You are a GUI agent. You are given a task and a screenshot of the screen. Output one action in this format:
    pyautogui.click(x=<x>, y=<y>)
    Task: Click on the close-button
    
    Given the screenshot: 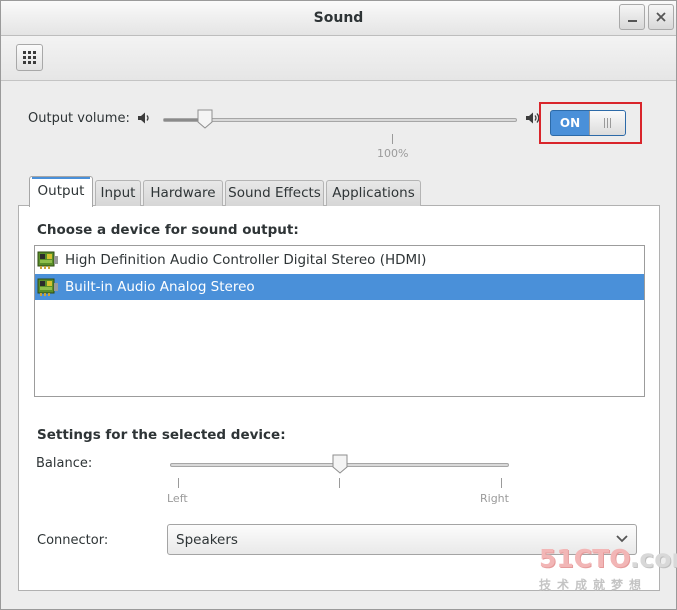 What is the action you would take?
    pyautogui.click(x=661, y=17)
    